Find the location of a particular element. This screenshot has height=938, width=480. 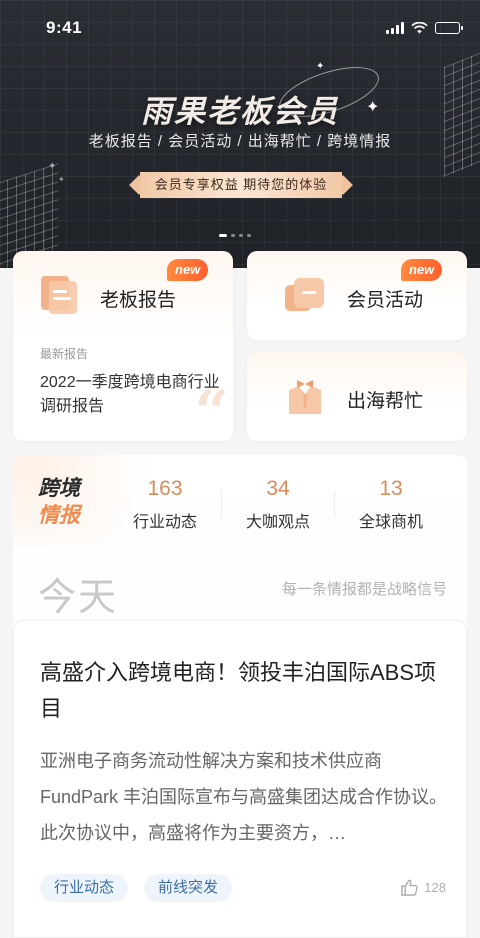

status-bar: 9:41 is located at coordinates (240, 28).